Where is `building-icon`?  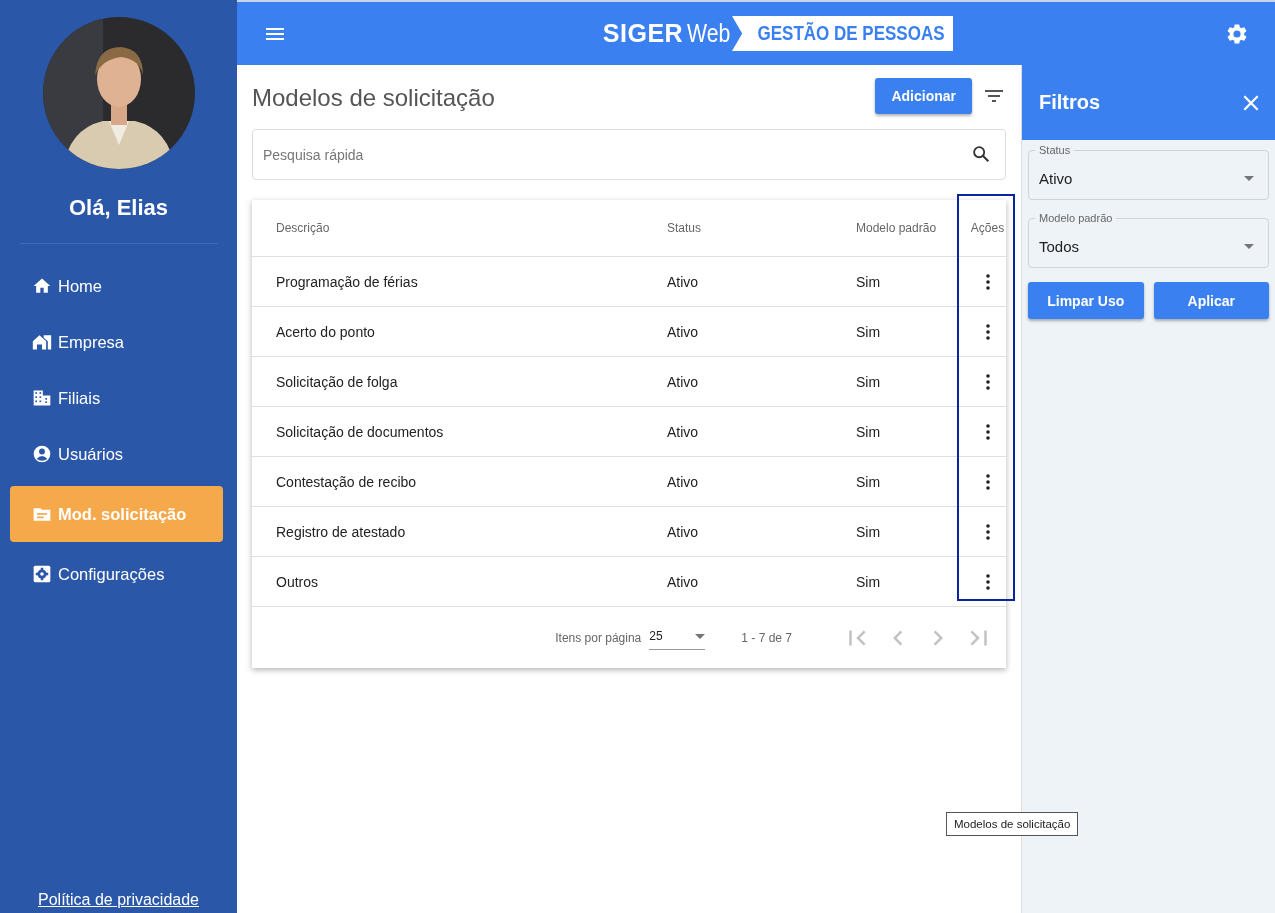 building-icon is located at coordinates (42, 398).